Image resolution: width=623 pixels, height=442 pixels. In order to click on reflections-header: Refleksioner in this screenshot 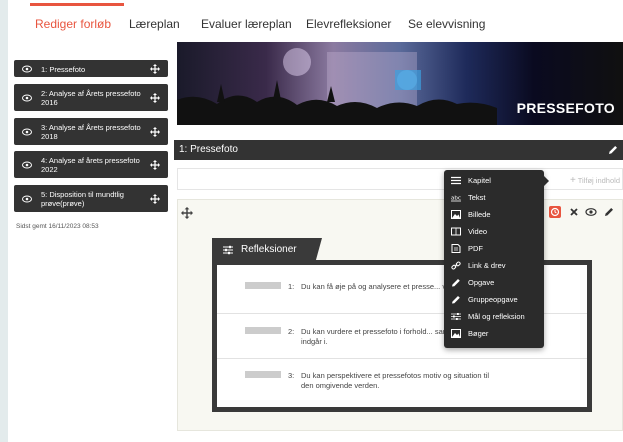, I will do `click(267, 250)`.